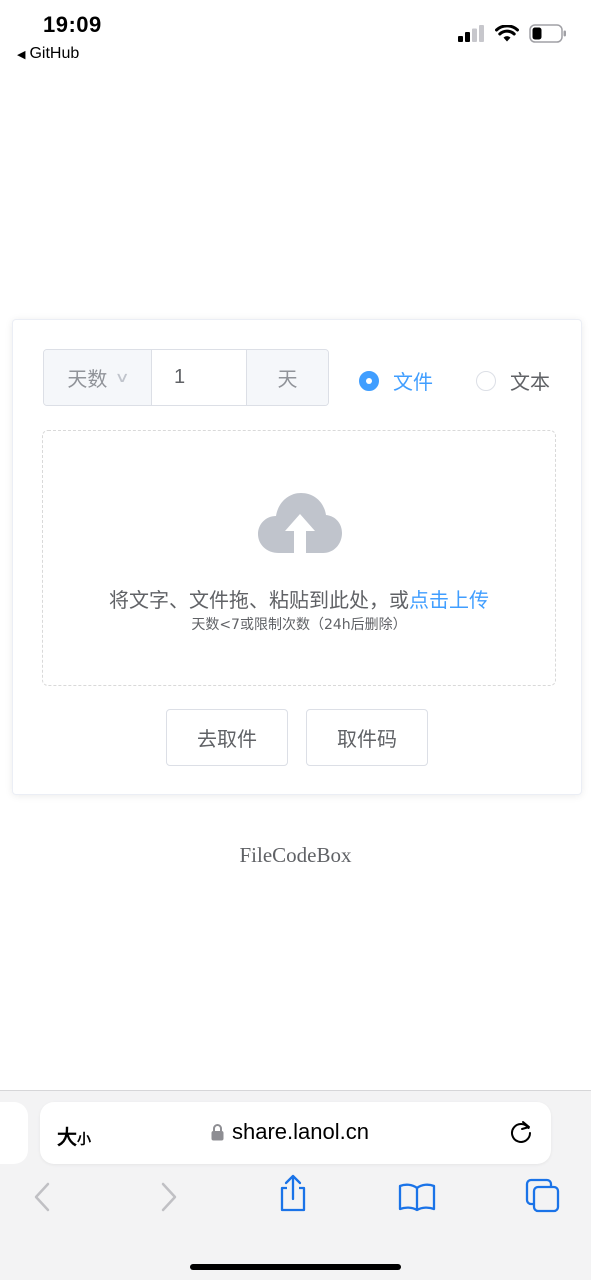 This screenshot has height=1280, width=591. I want to click on radio-text-label: 文本, so click(530, 382).